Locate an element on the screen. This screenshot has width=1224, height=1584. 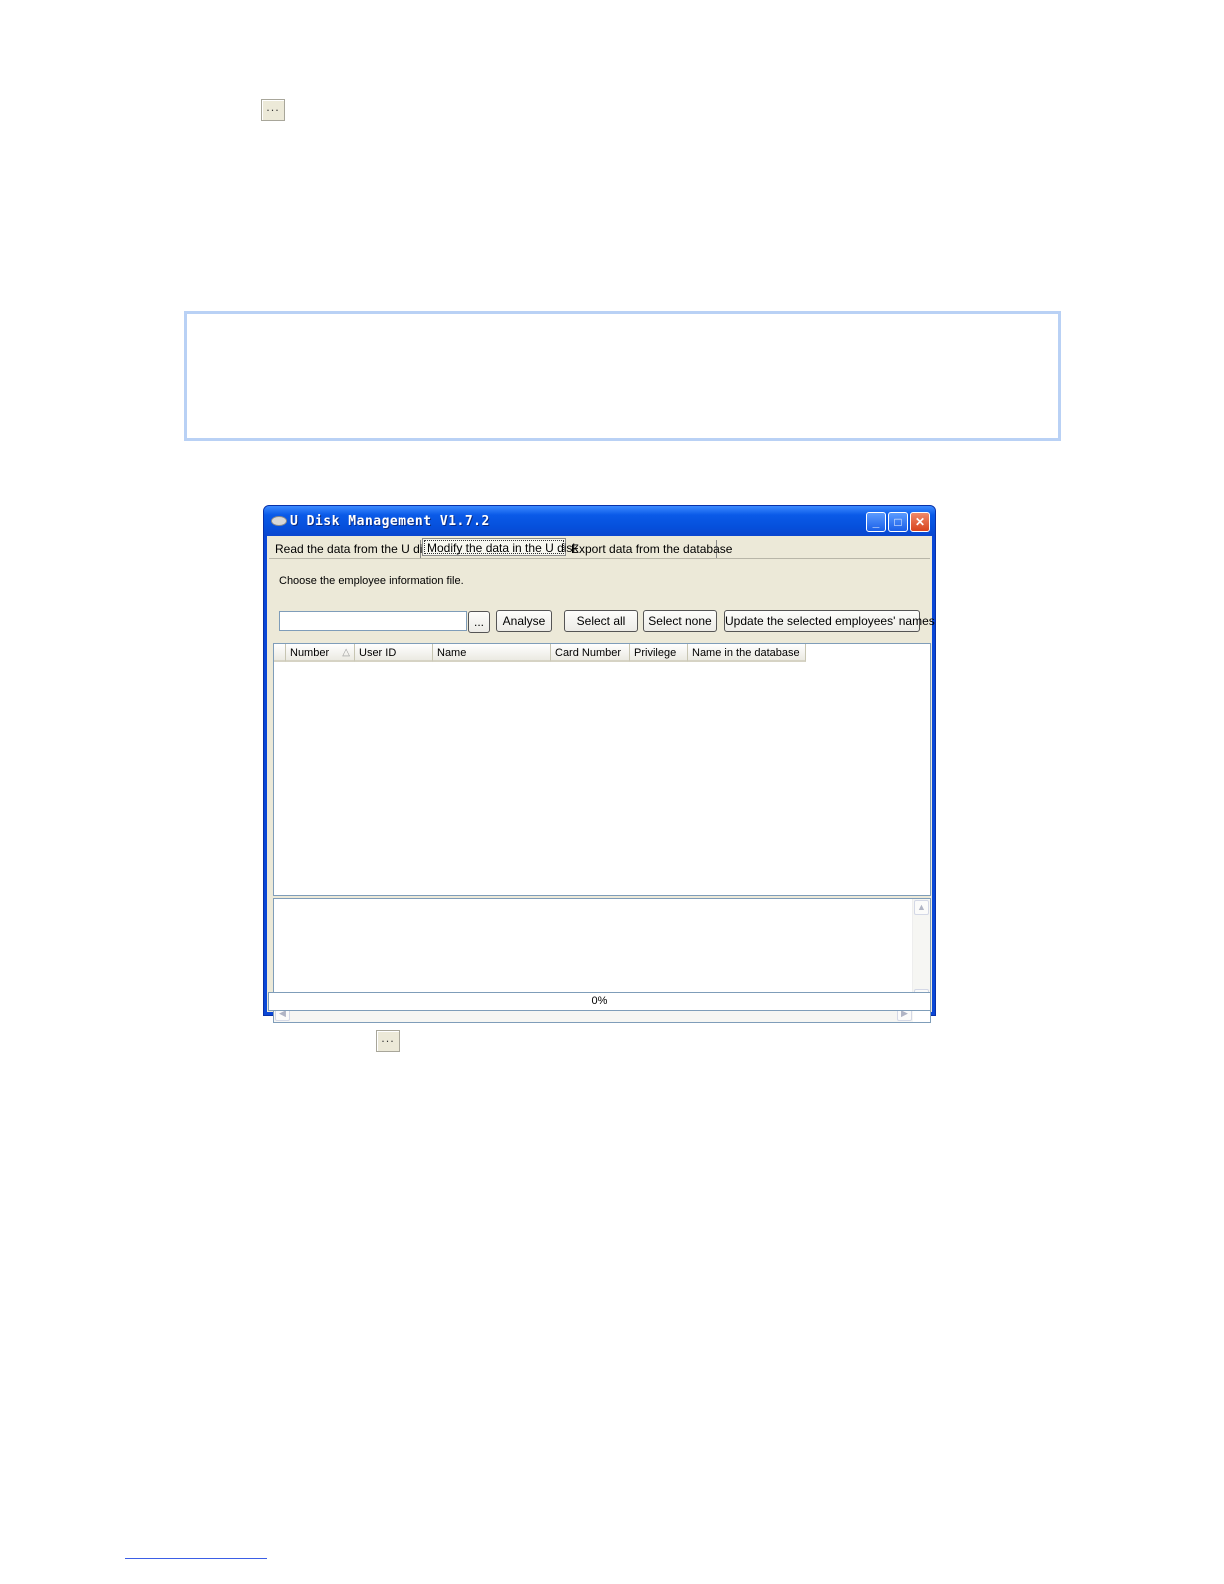
progress-bar: 0% is located at coordinates (599, 1001).